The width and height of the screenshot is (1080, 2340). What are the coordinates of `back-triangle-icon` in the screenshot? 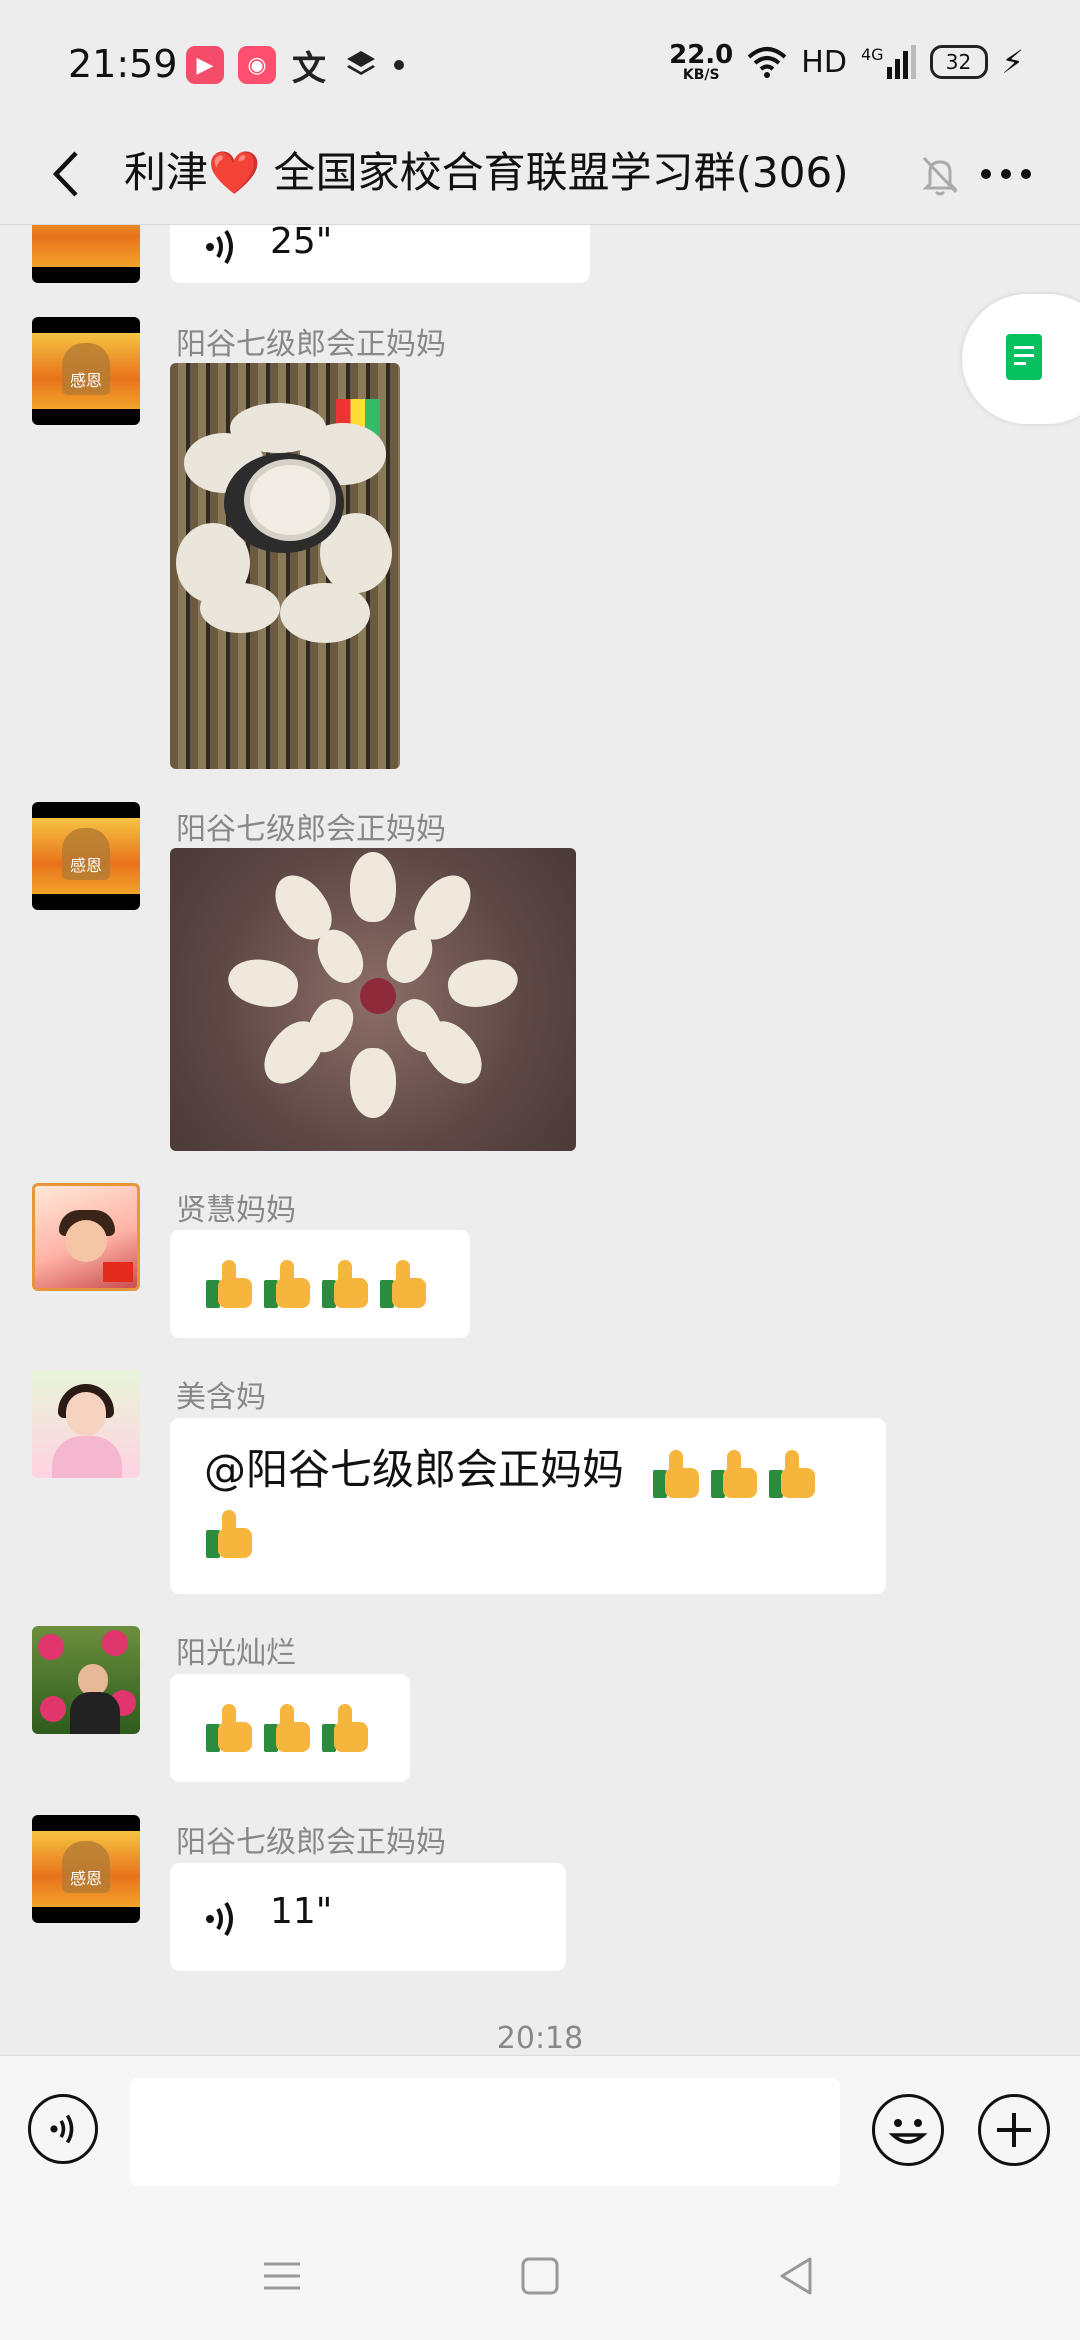 It's located at (796, 2276).